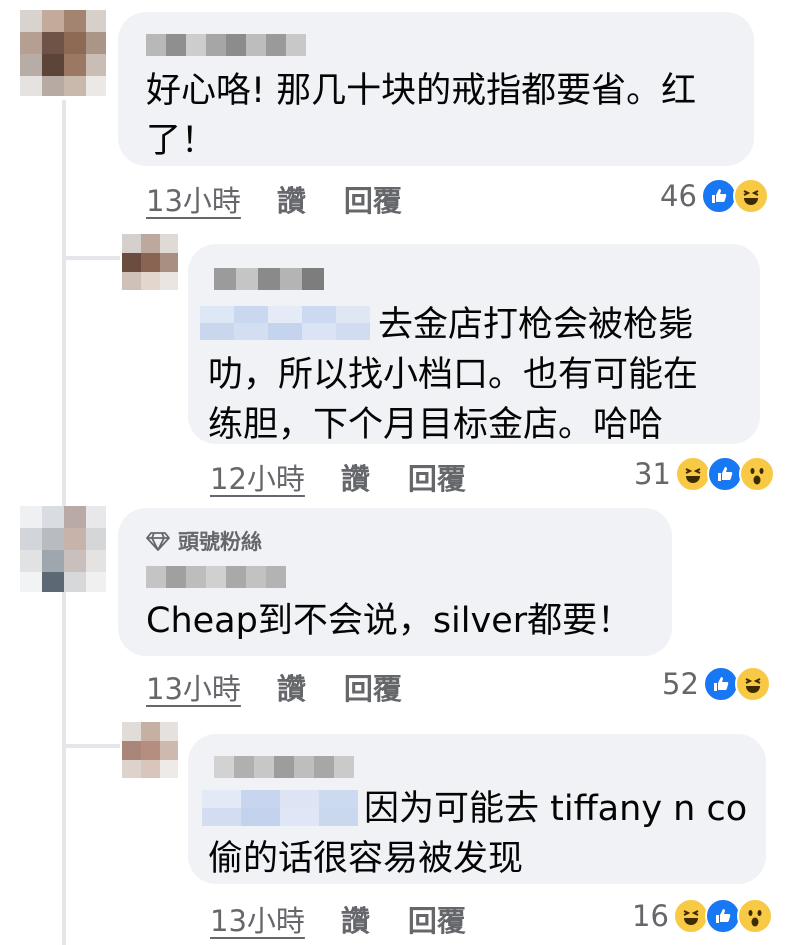 The image size is (800, 945). I want to click on reaction-count: 46, so click(678, 196).